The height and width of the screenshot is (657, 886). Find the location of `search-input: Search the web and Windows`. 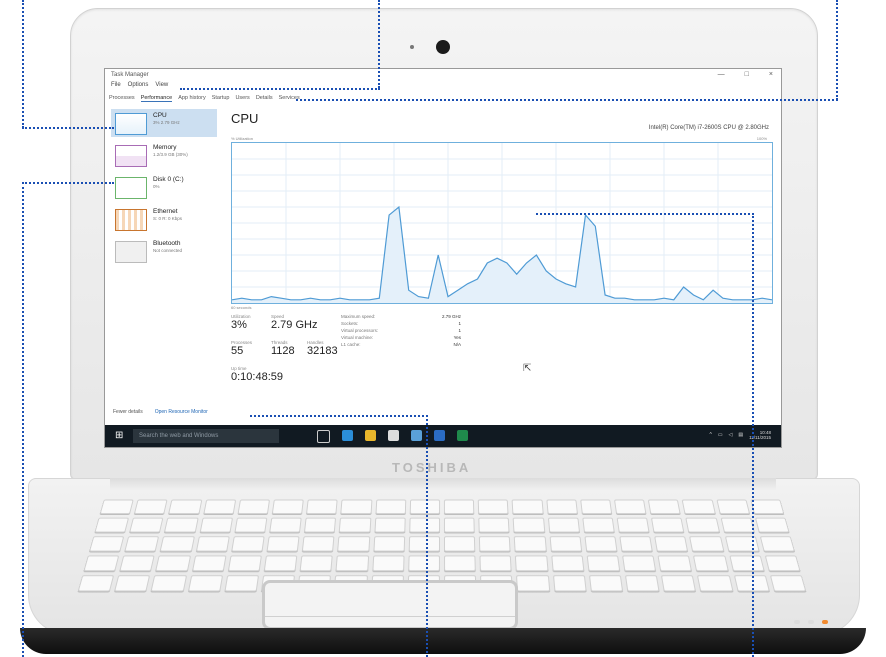

search-input: Search the web and Windows is located at coordinates (206, 436).